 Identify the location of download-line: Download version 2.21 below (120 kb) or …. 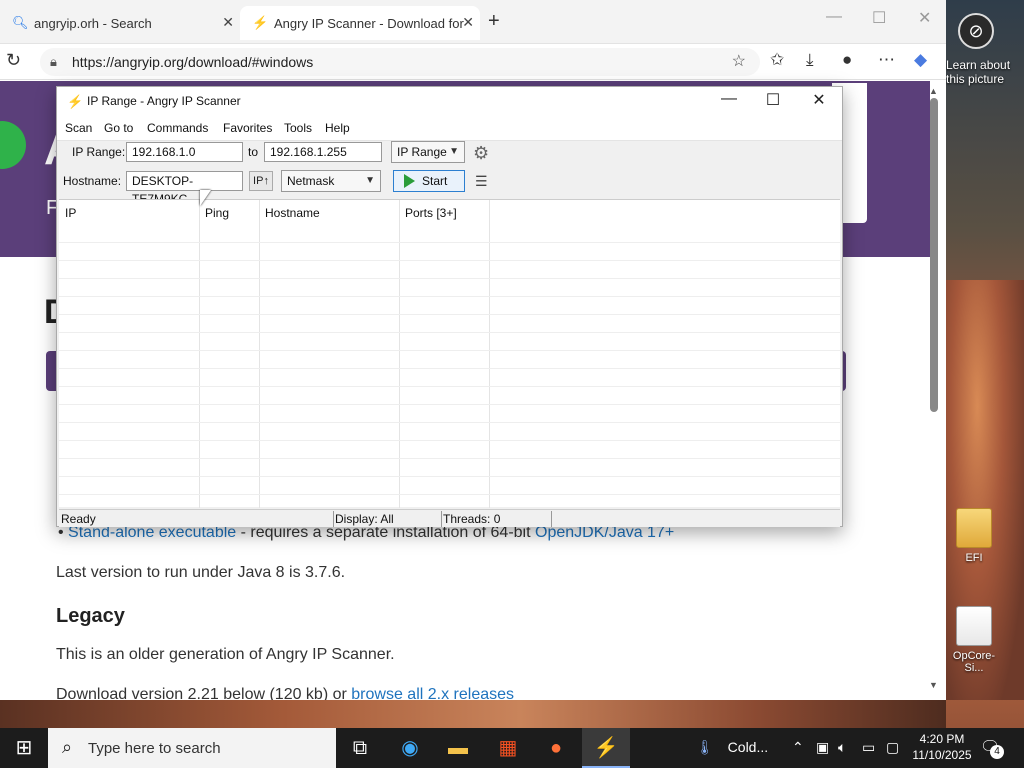
(285, 693).